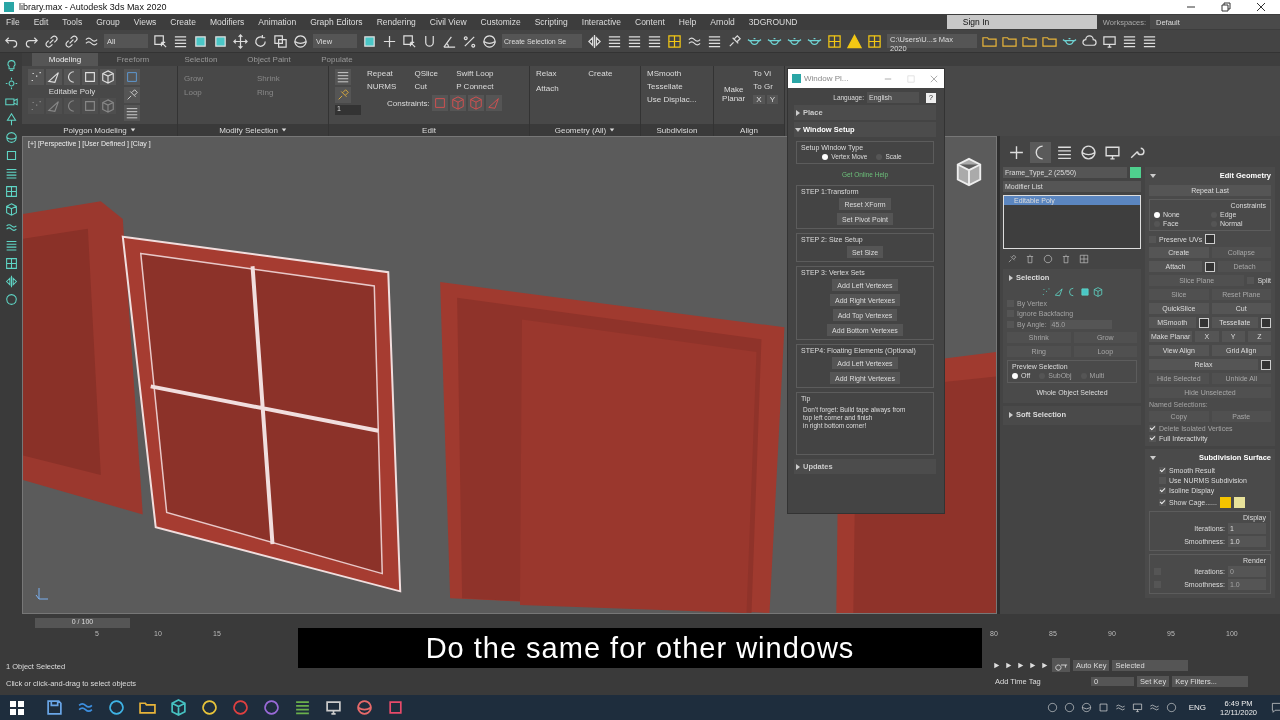 The height and width of the screenshot is (720, 1280). I want to click on notification-icon, so click(1275, 707).